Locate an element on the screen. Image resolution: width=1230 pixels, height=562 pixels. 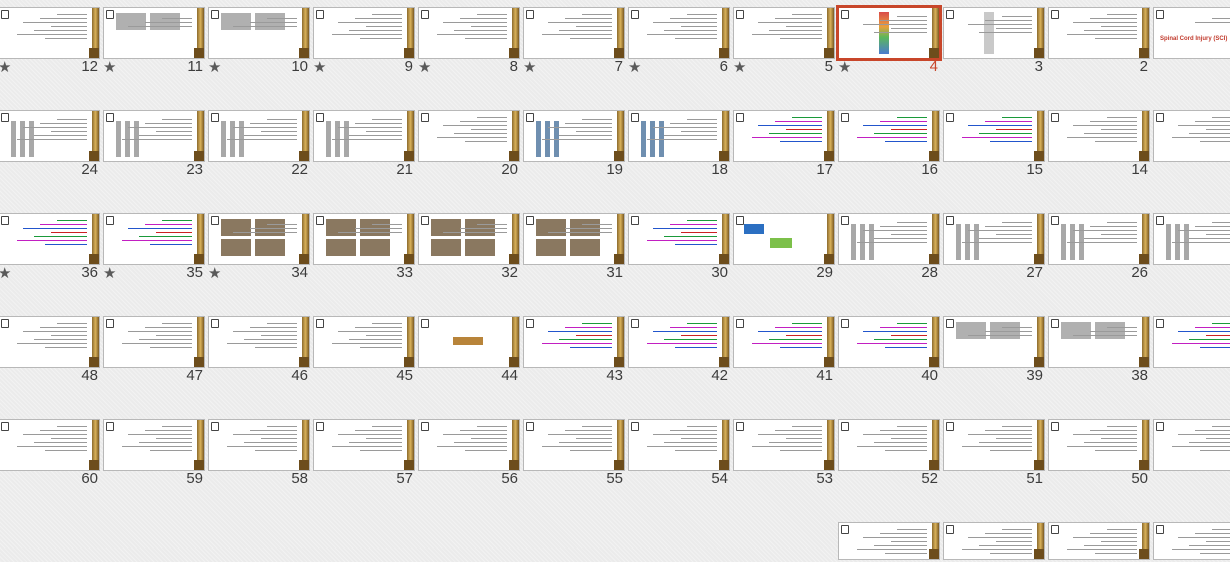
slide-tile: 40 is located at coordinates (890, 351).